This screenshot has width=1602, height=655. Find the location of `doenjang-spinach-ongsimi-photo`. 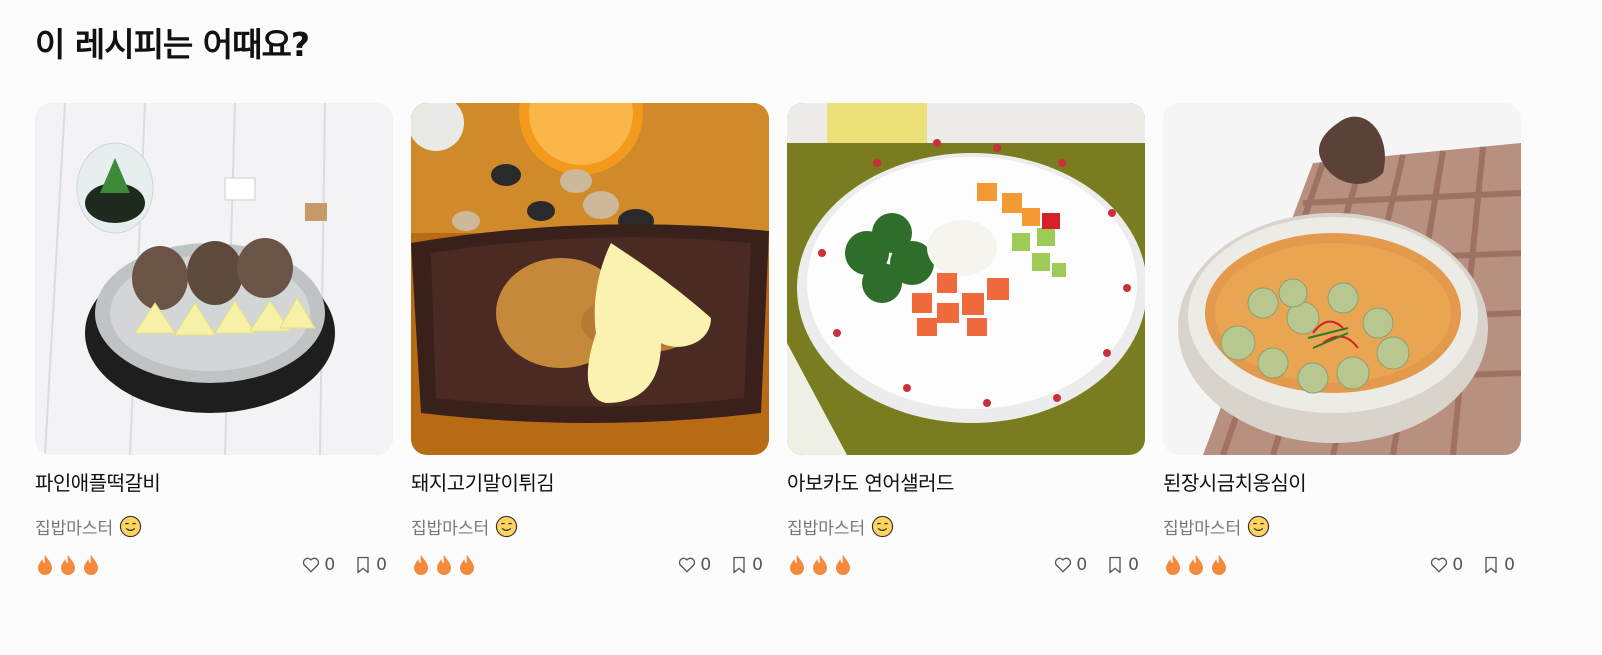

doenjang-spinach-ongsimi-photo is located at coordinates (1342, 279).